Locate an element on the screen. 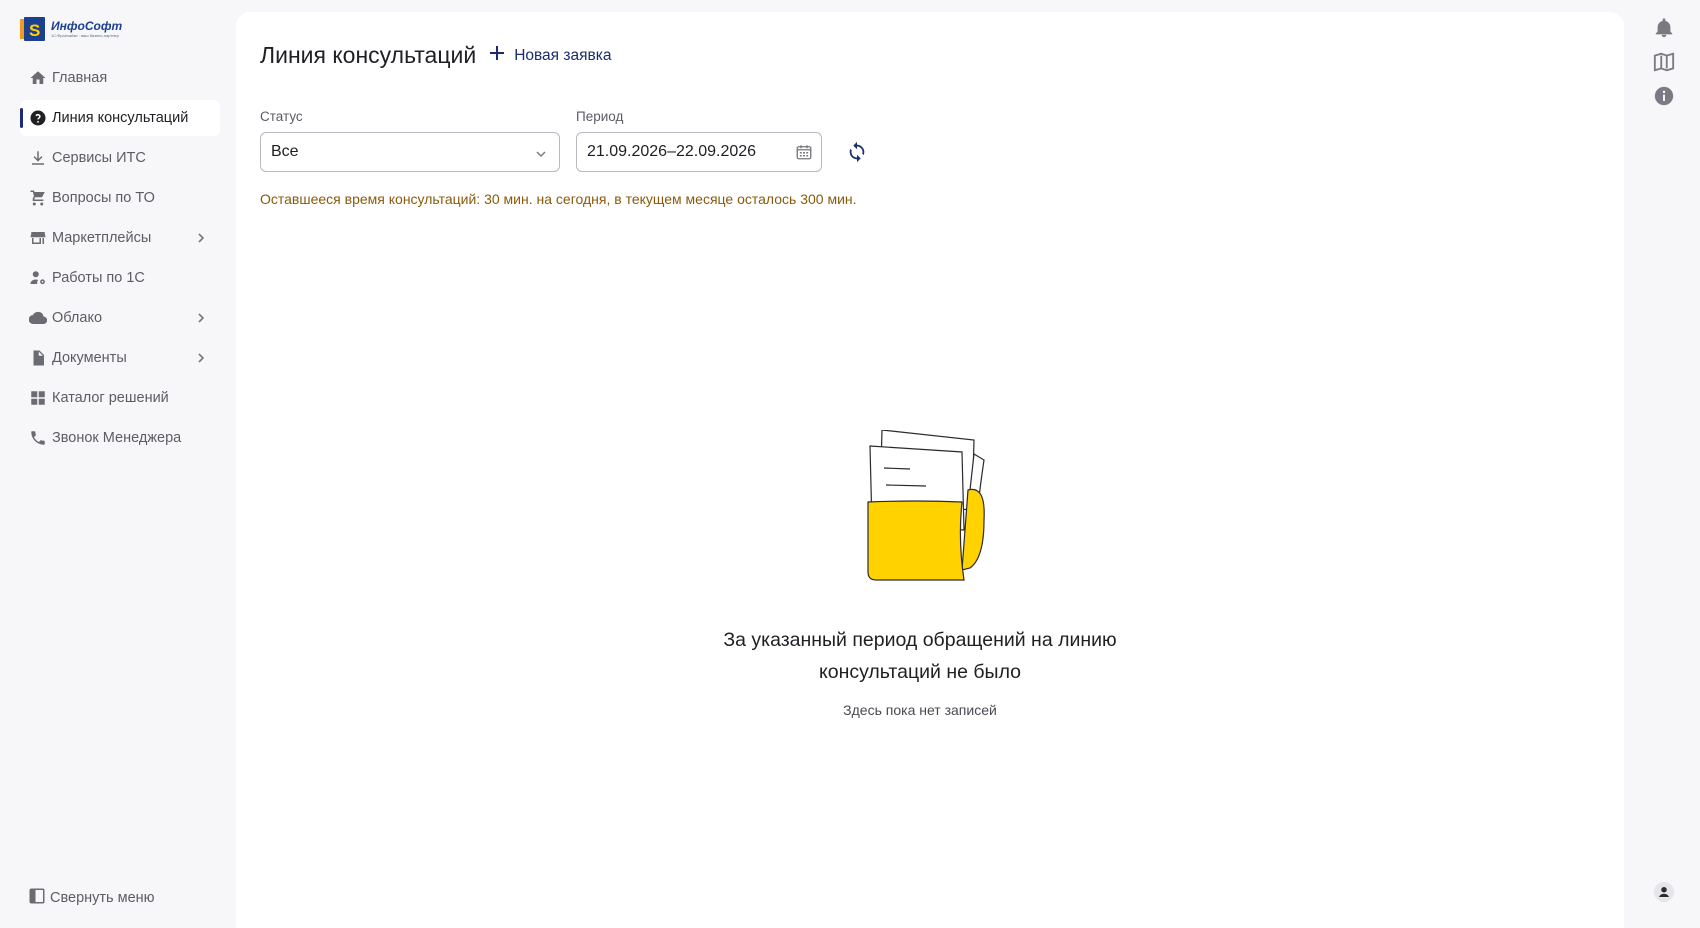 The image size is (1700, 928). sidebar-item-label: Маркетплейсы is located at coordinates (102, 238).